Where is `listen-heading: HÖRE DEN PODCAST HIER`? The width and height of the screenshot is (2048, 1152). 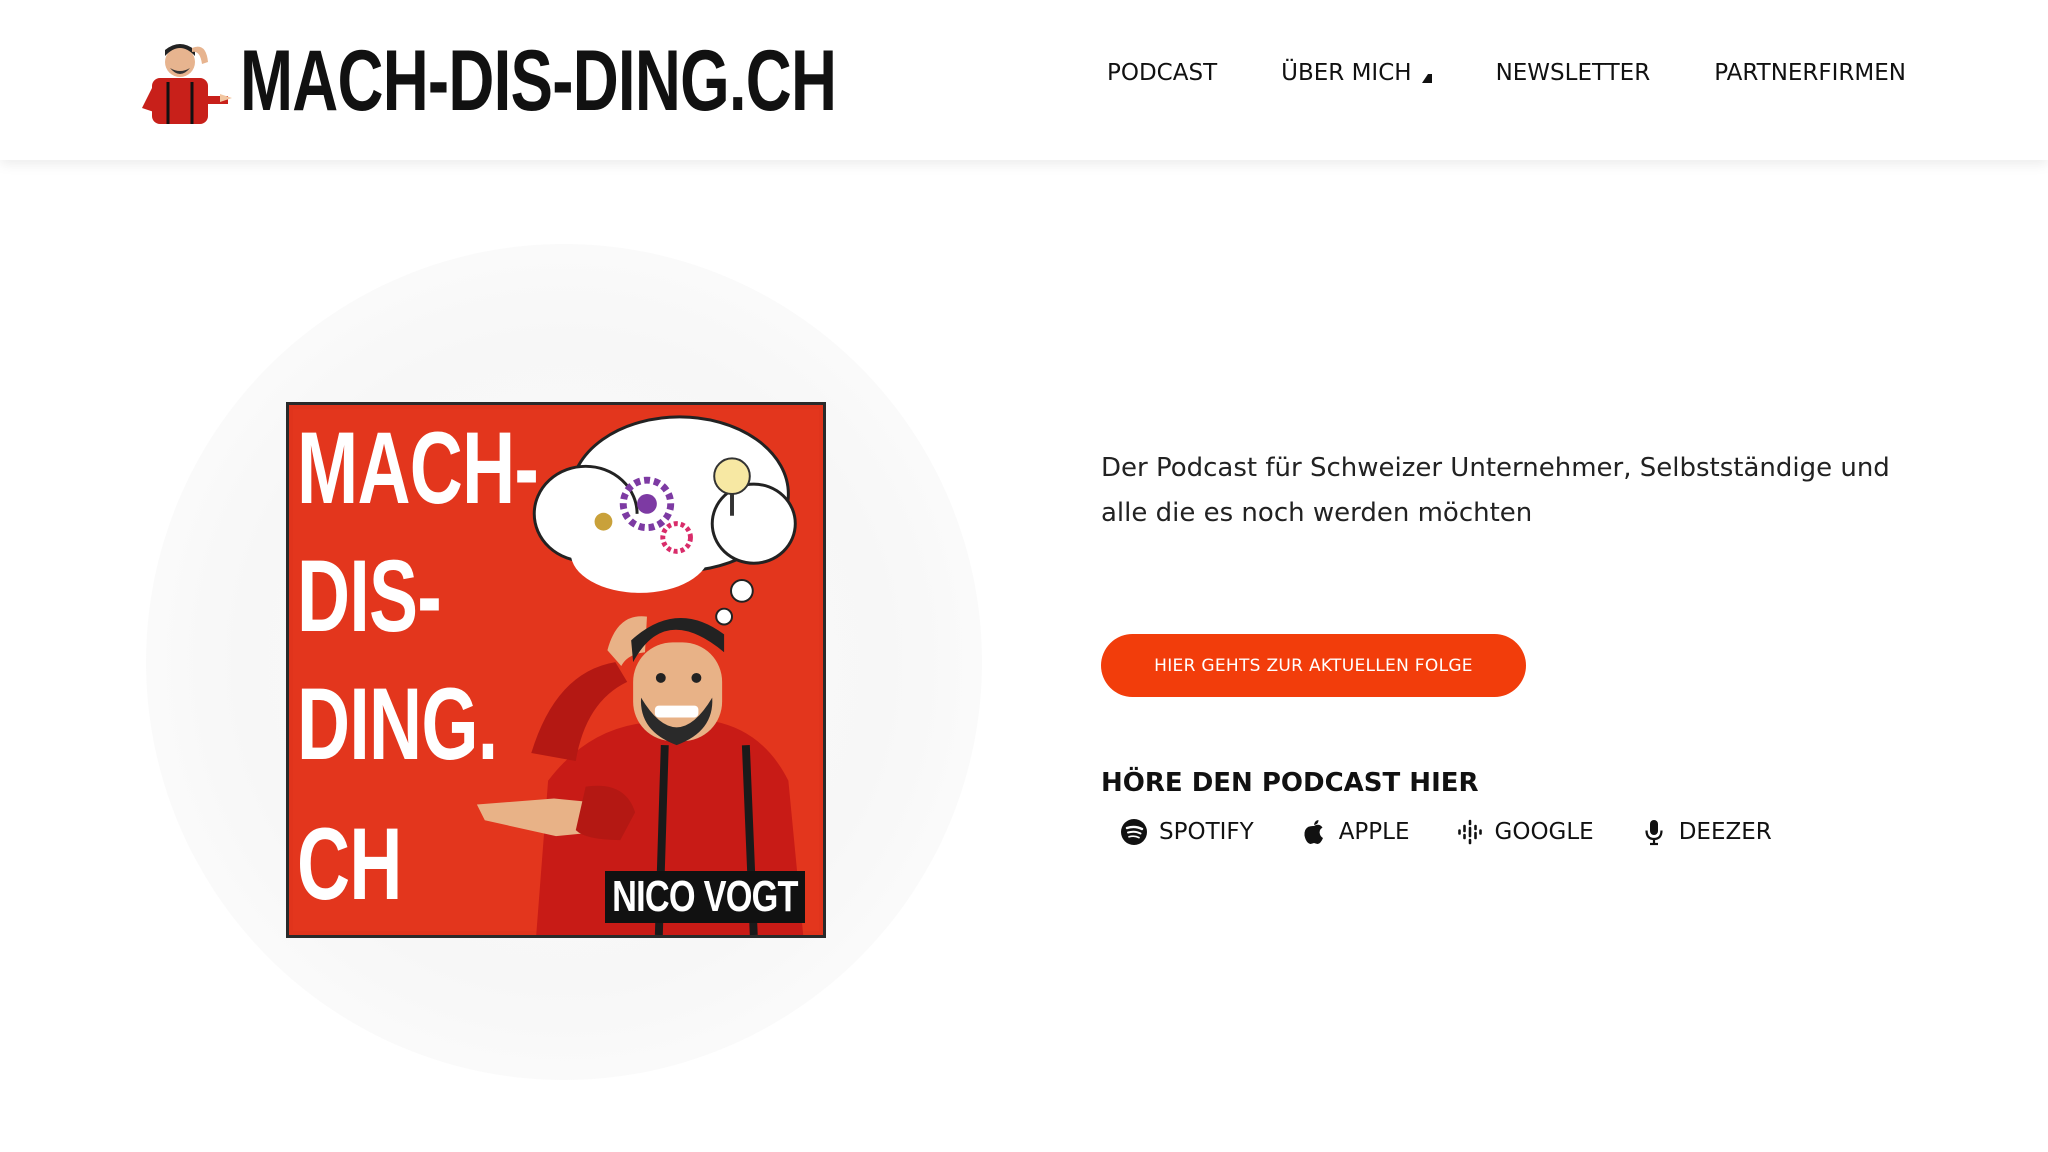 listen-heading: HÖRE DEN PODCAST HIER is located at coordinates (1290, 783).